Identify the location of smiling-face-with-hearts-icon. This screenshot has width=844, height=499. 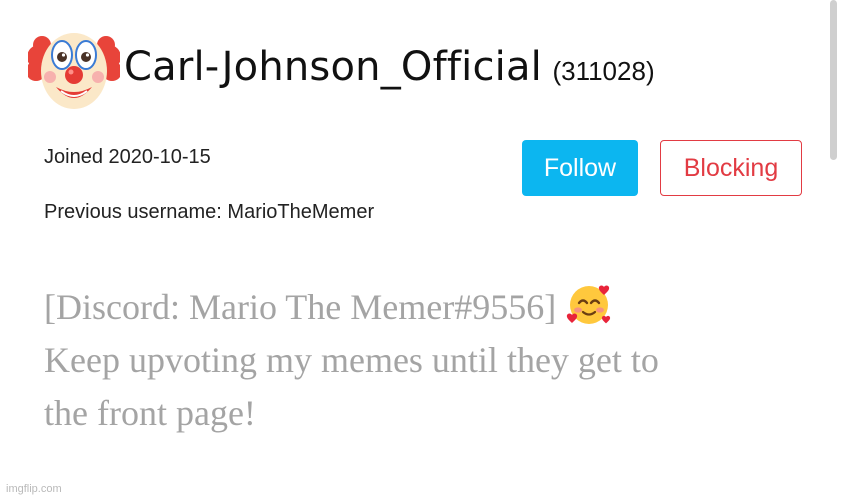
(589, 304).